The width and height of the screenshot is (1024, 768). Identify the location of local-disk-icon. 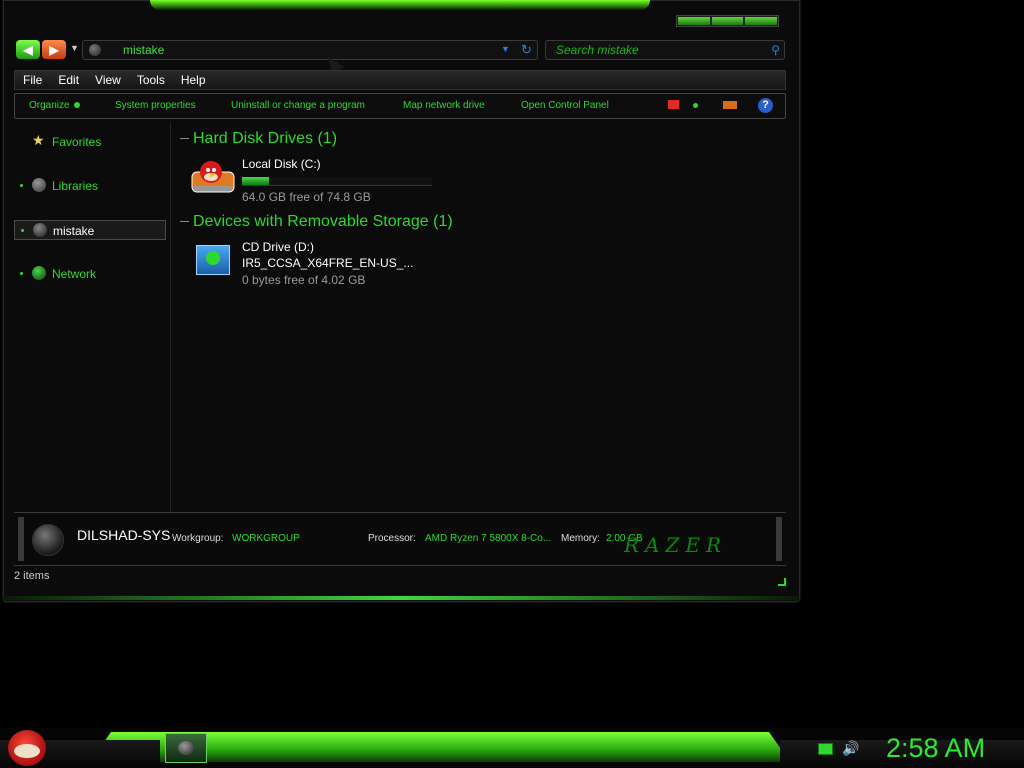
(213, 178).